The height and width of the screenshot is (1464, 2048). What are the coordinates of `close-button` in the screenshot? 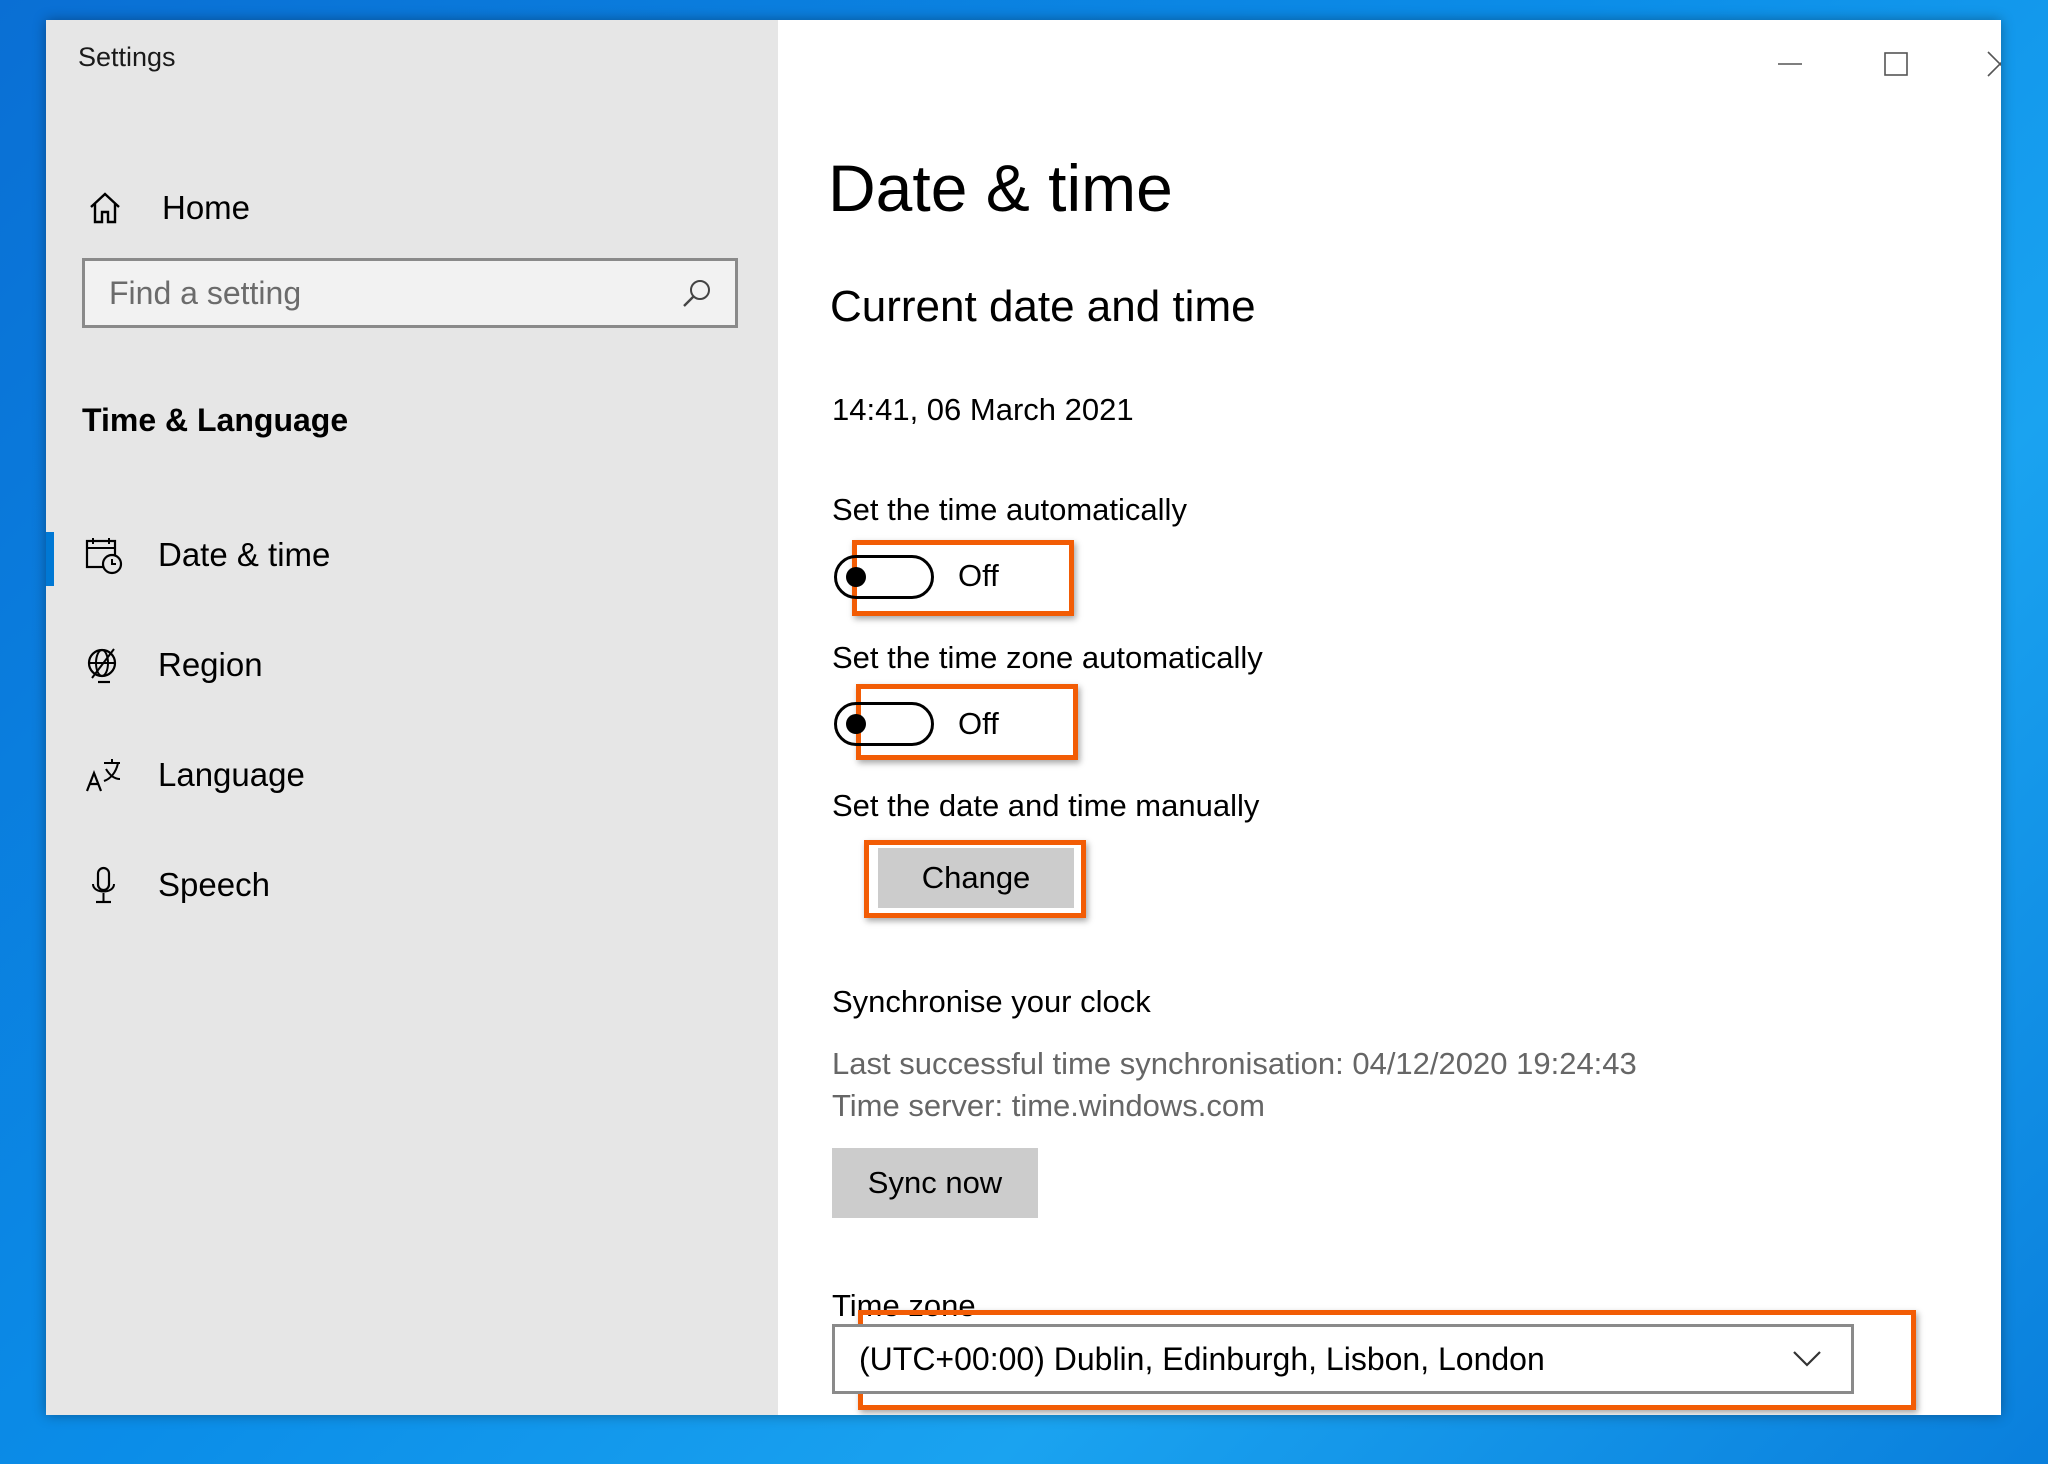 It's located at (1985, 66).